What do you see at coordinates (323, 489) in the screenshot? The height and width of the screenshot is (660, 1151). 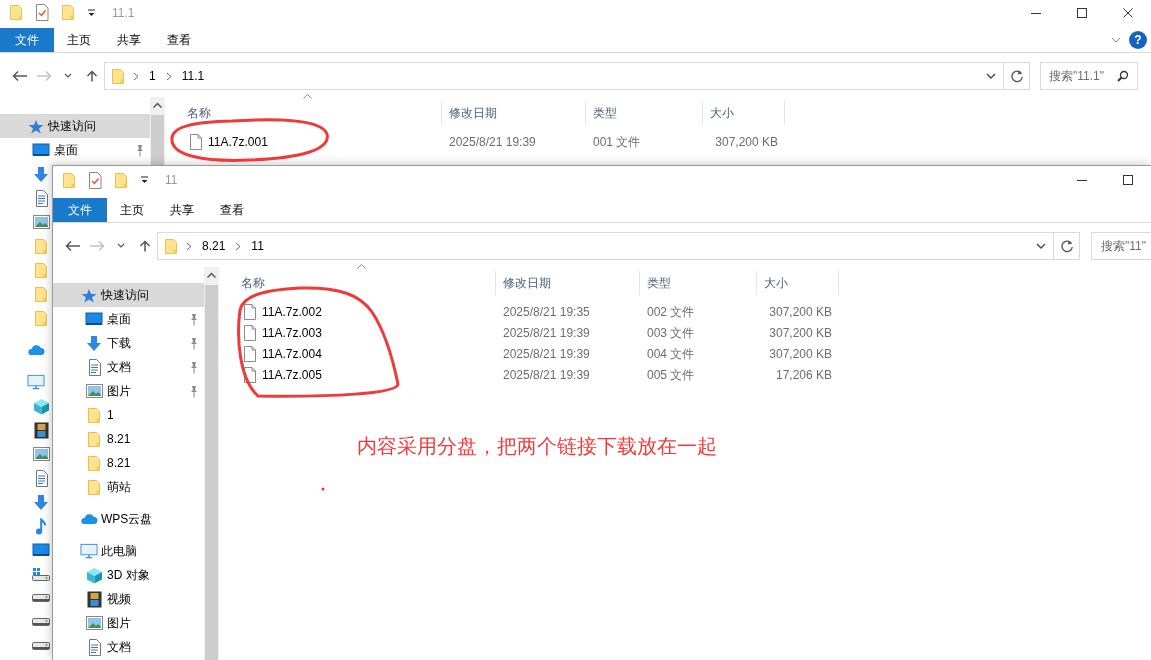 I see `ink-dot` at bounding box center [323, 489].